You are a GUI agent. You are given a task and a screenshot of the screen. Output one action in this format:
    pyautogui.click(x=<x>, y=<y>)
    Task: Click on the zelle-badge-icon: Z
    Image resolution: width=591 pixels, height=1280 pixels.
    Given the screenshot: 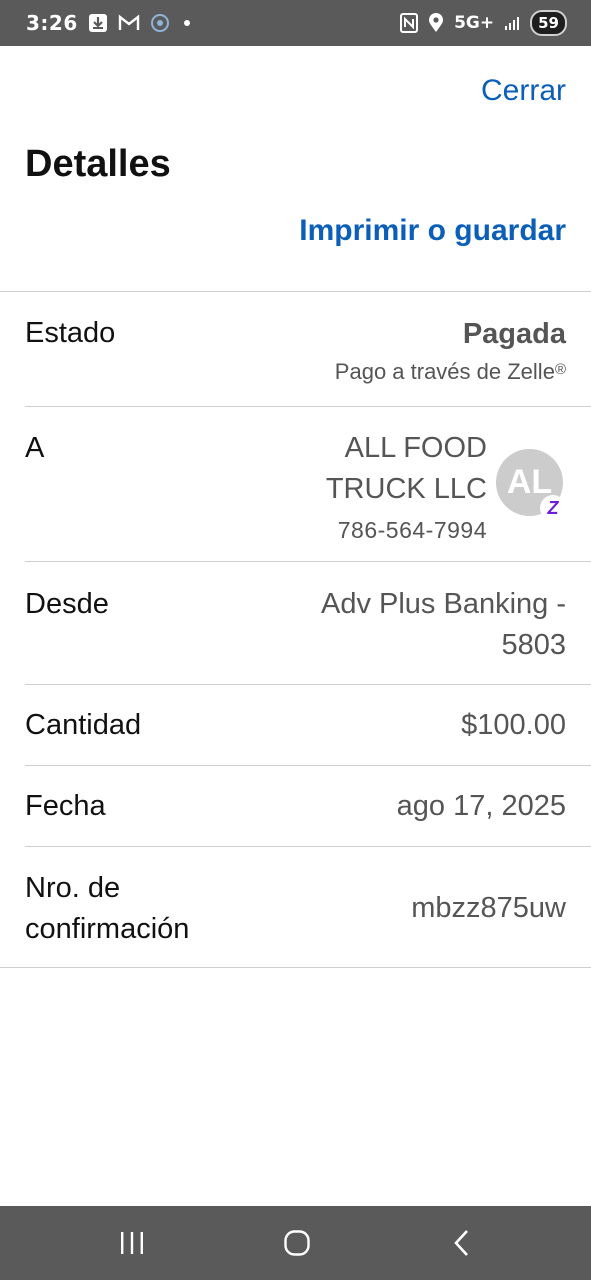 What is the action you would take?
    pyautogui.click(x=553, y=508)
    